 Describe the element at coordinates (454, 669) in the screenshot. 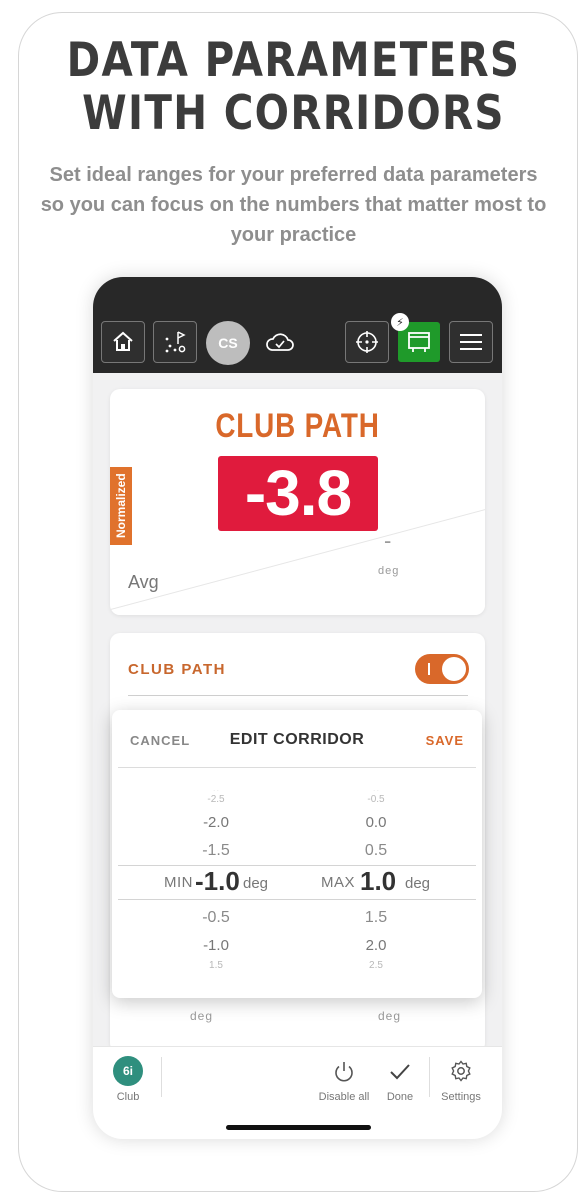

I see `toggle-knob` at that location.